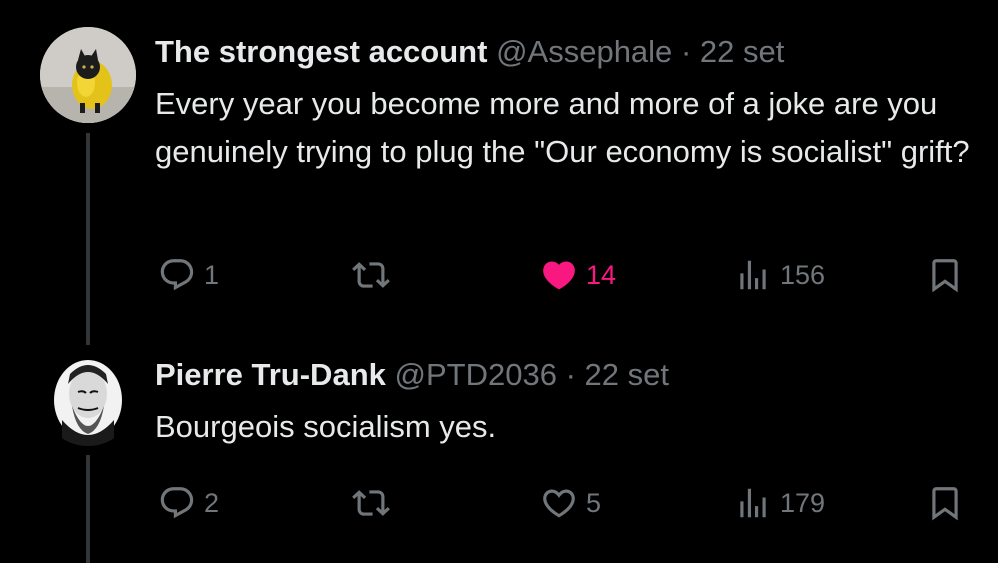 This screenshot has width=998, height=563. Describe the element at coordinates (559, 503) in the screenshot. I see `heart-outline-icon` at that location.